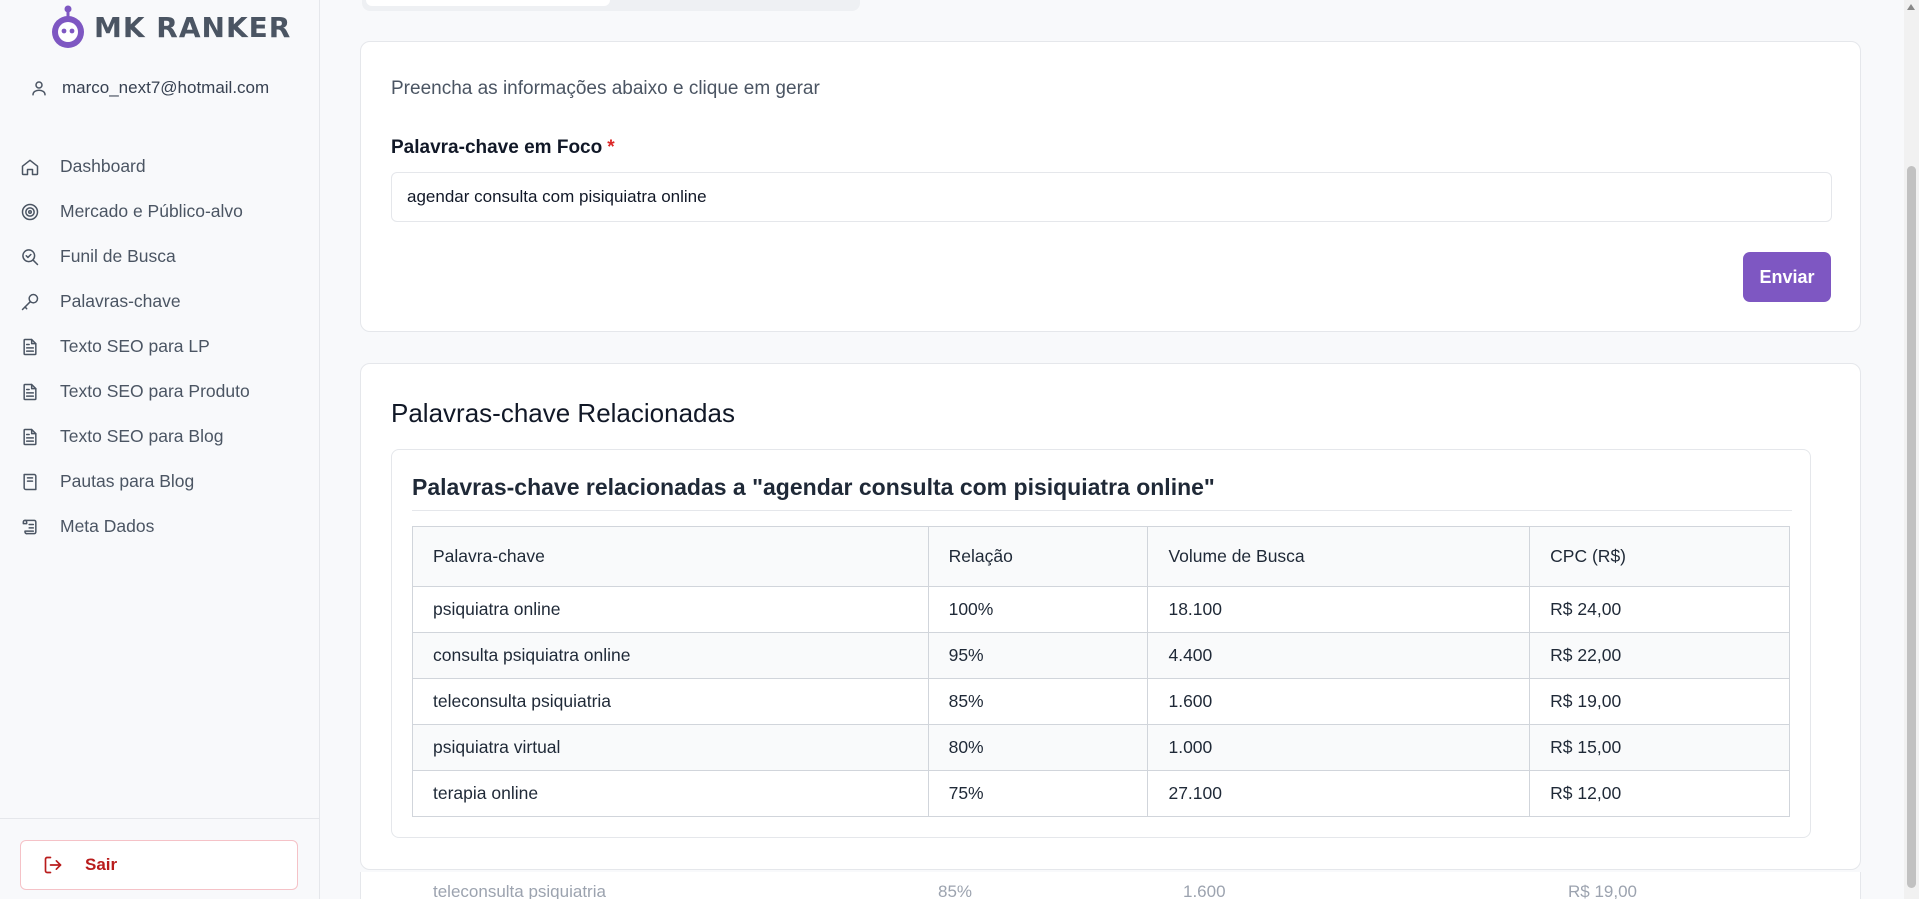 This screenshot has width=1919, height=899. Describe the element at coordinates (1659, 701) in the screenshot. I see `cpc-cell: R$ 19,00` at that location.